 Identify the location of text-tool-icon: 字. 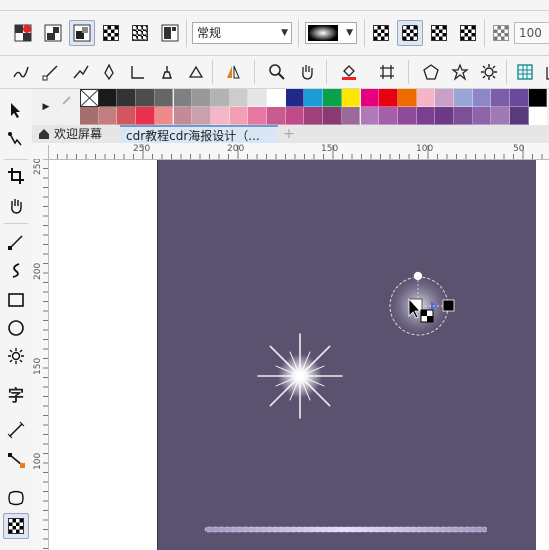
(16, 394).